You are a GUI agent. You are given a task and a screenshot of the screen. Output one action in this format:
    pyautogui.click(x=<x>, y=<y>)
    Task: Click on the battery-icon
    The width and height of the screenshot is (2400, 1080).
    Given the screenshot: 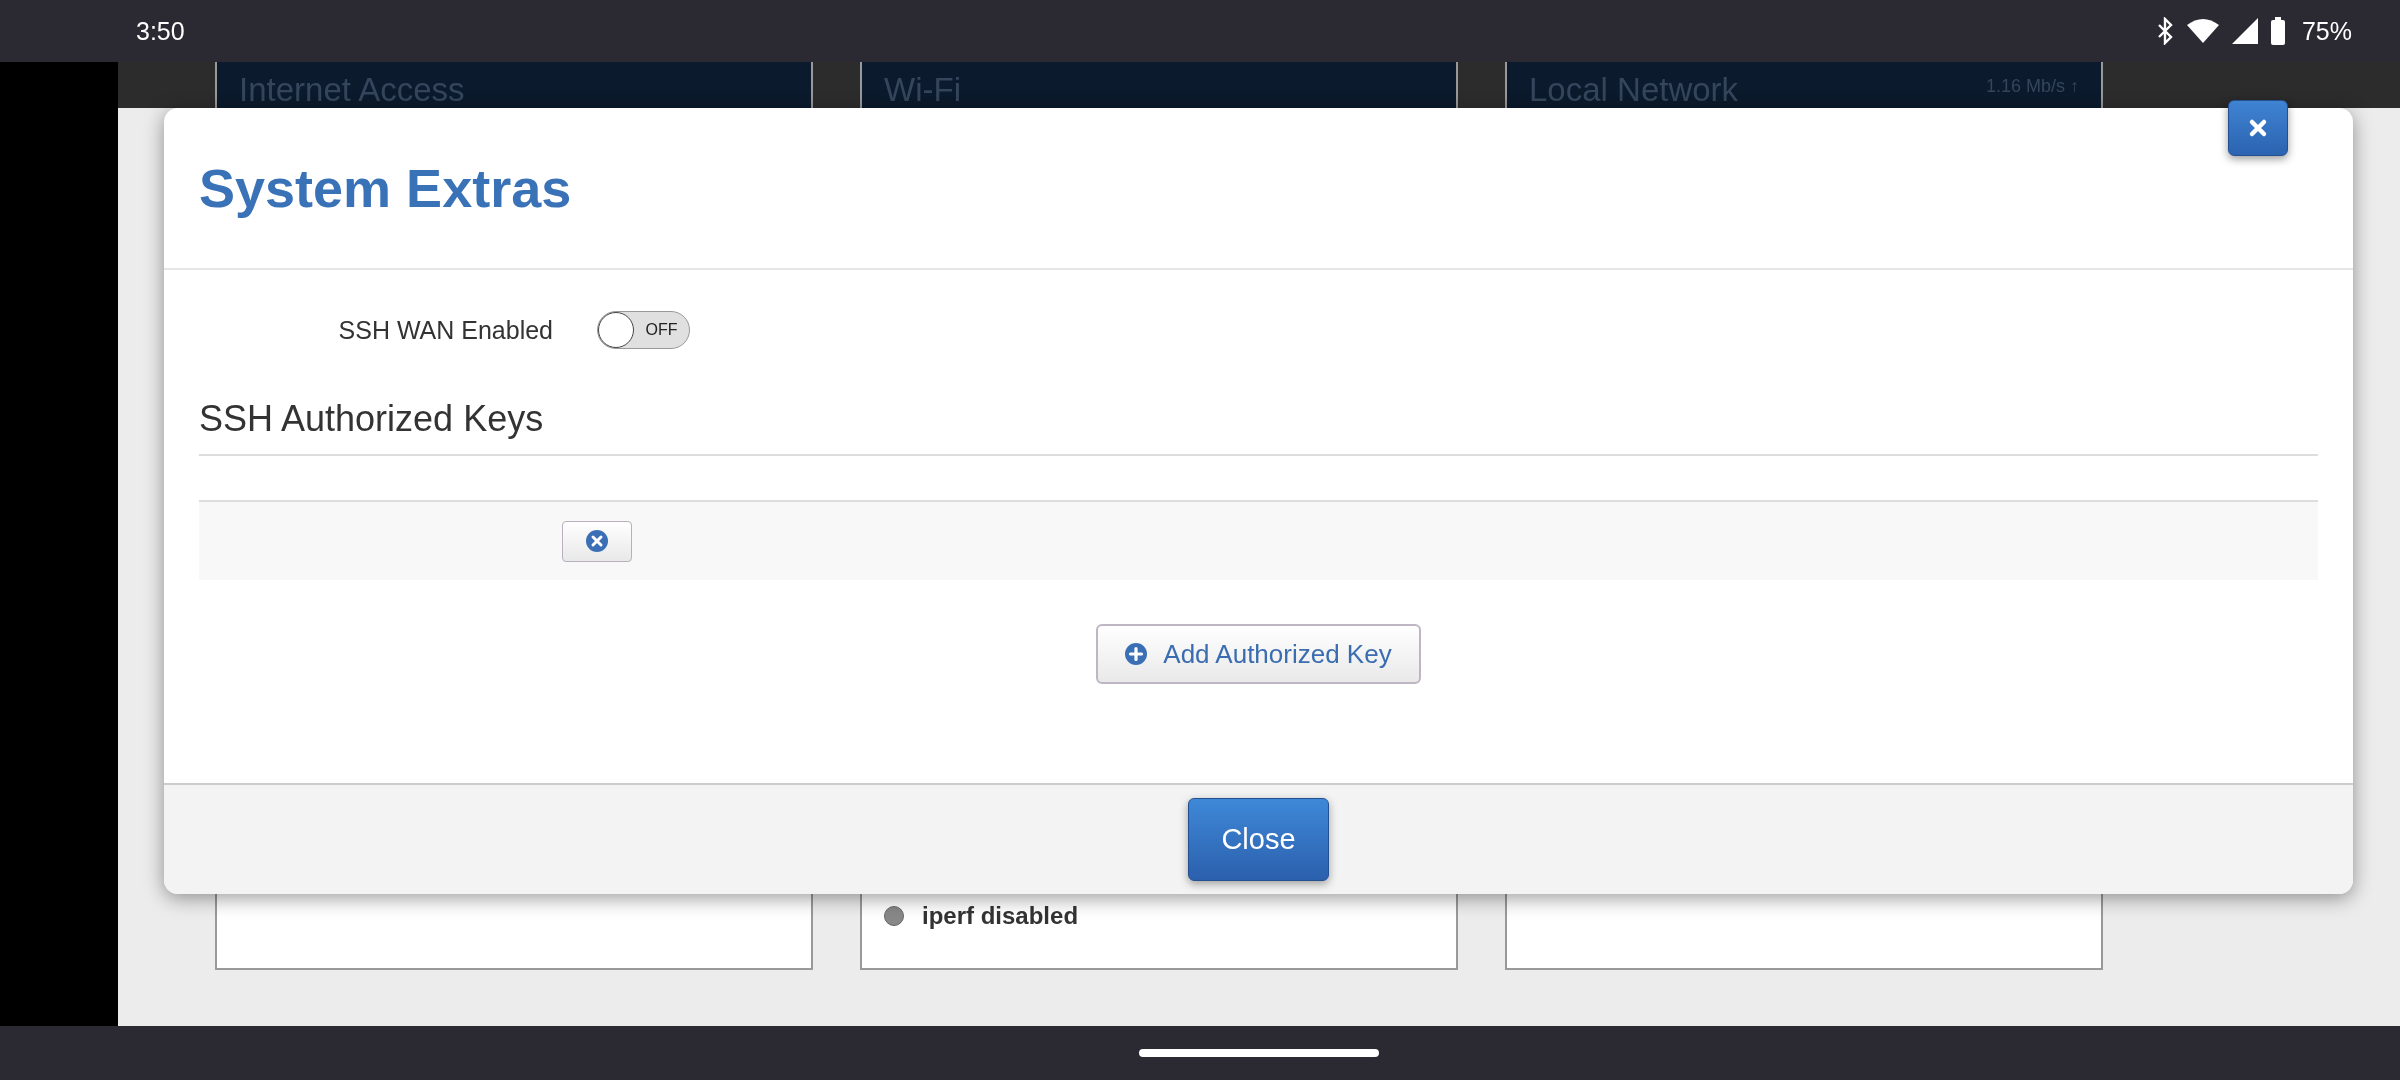 What is the action you would take?
    pyautogui.click(x=2277, y=31)
    